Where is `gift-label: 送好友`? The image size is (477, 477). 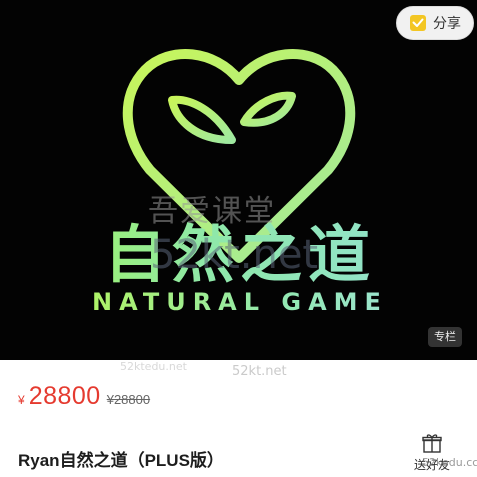 gift-label: 送好友 is located at coordinates (431, 465).